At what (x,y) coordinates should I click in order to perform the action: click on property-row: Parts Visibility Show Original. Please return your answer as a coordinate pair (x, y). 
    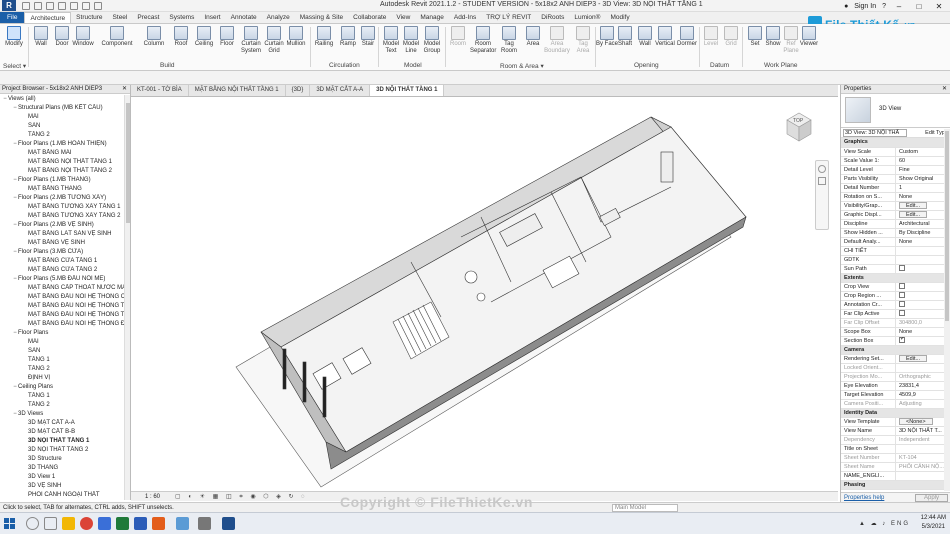
    Looking at the image, I should click on (895, 179).